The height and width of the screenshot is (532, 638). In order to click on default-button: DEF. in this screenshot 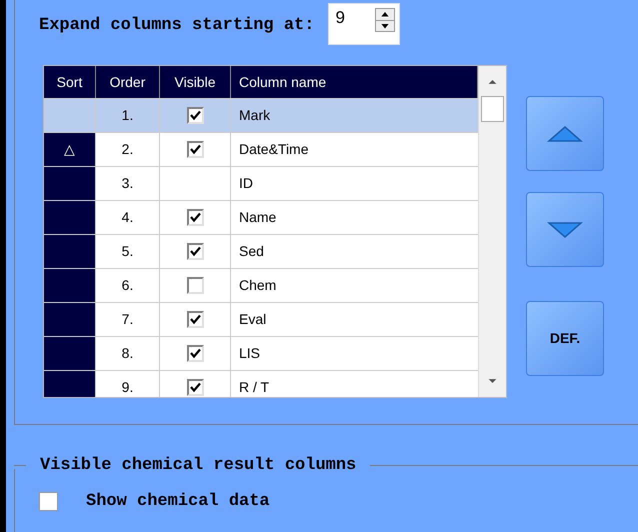, I will do `click(565, 338)`.